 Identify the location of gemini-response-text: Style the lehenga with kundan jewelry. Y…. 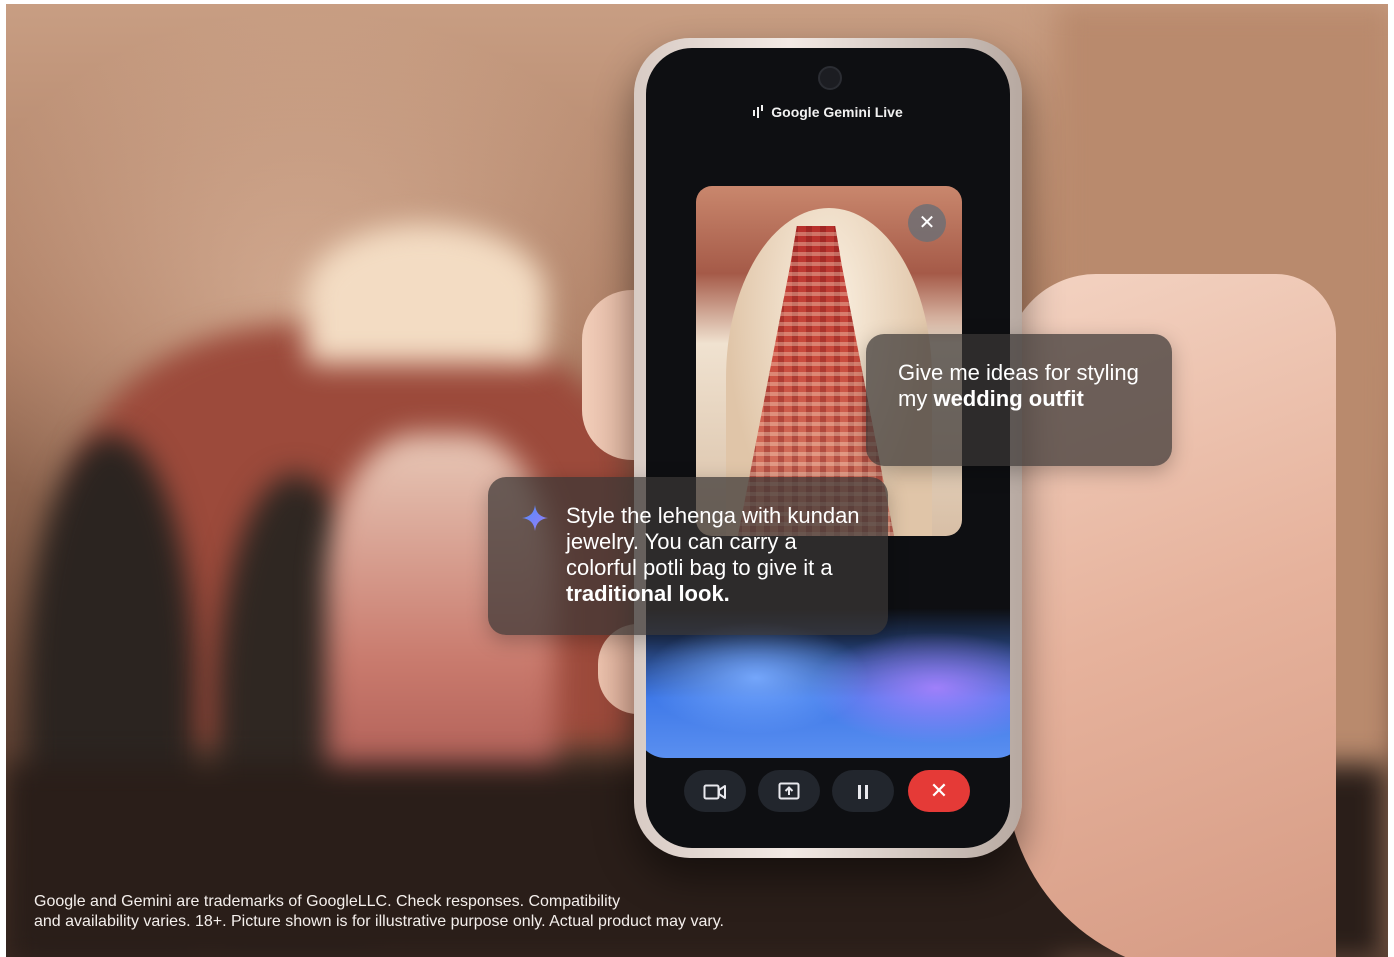
(713, 554).